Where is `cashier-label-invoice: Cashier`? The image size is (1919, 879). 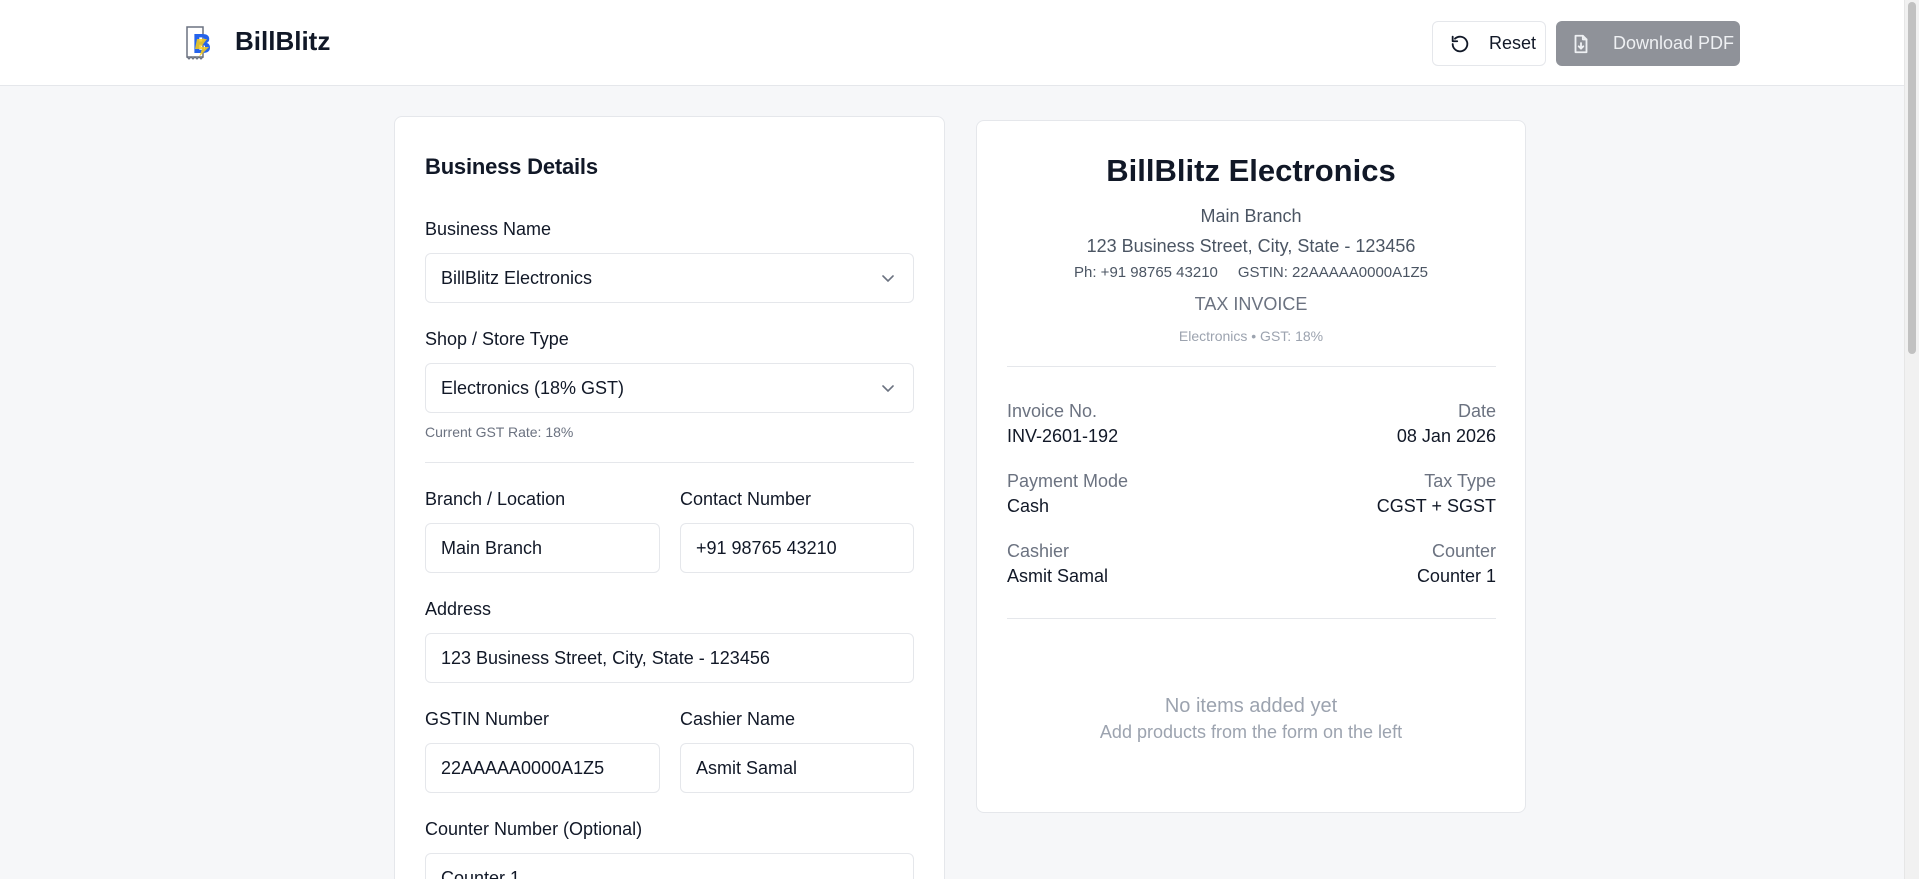 cashier-label-invoice: Cashier is located at coordinates (1038, 551).